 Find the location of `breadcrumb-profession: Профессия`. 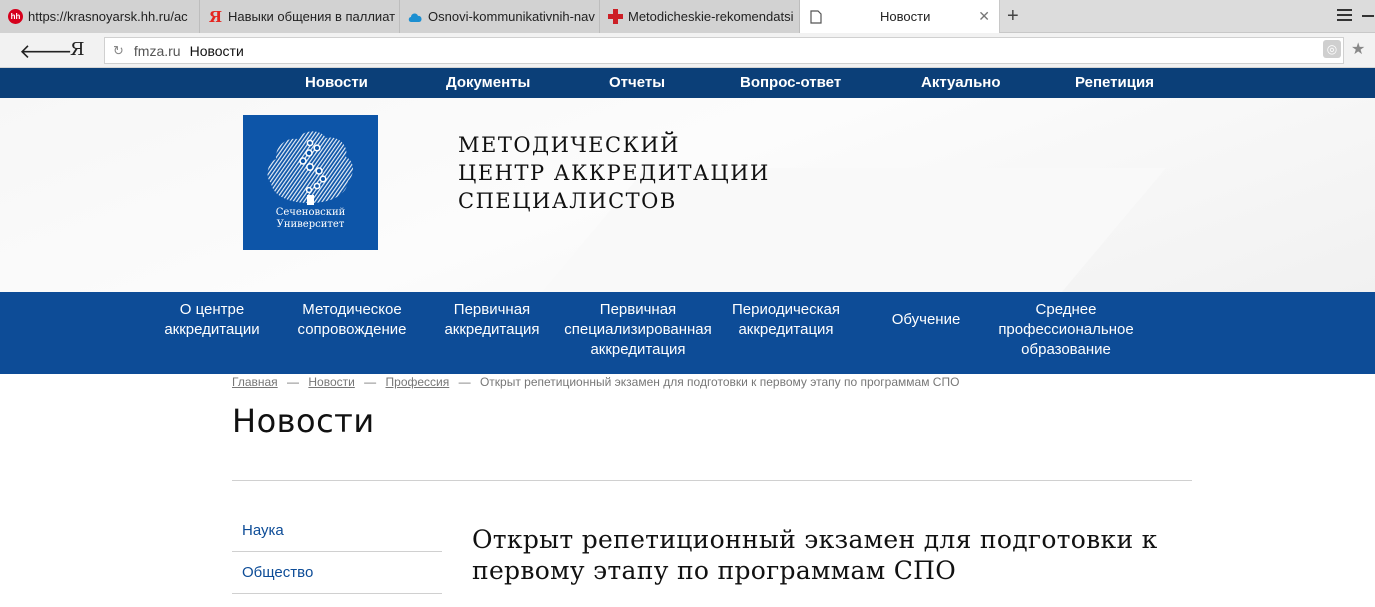

breadcrumb-profession: Профессия is located at coordinates (418, 382).